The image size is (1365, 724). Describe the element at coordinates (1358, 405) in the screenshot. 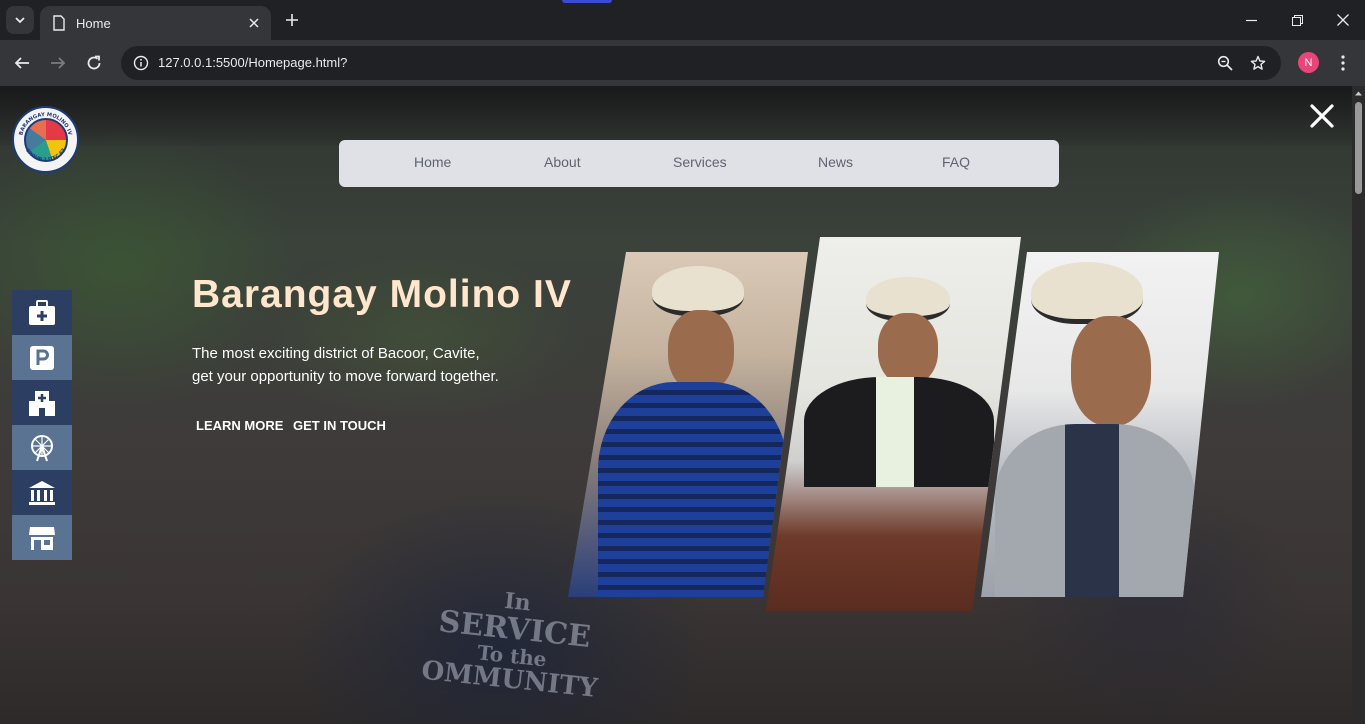

I see `page-scrollbar` at that location.